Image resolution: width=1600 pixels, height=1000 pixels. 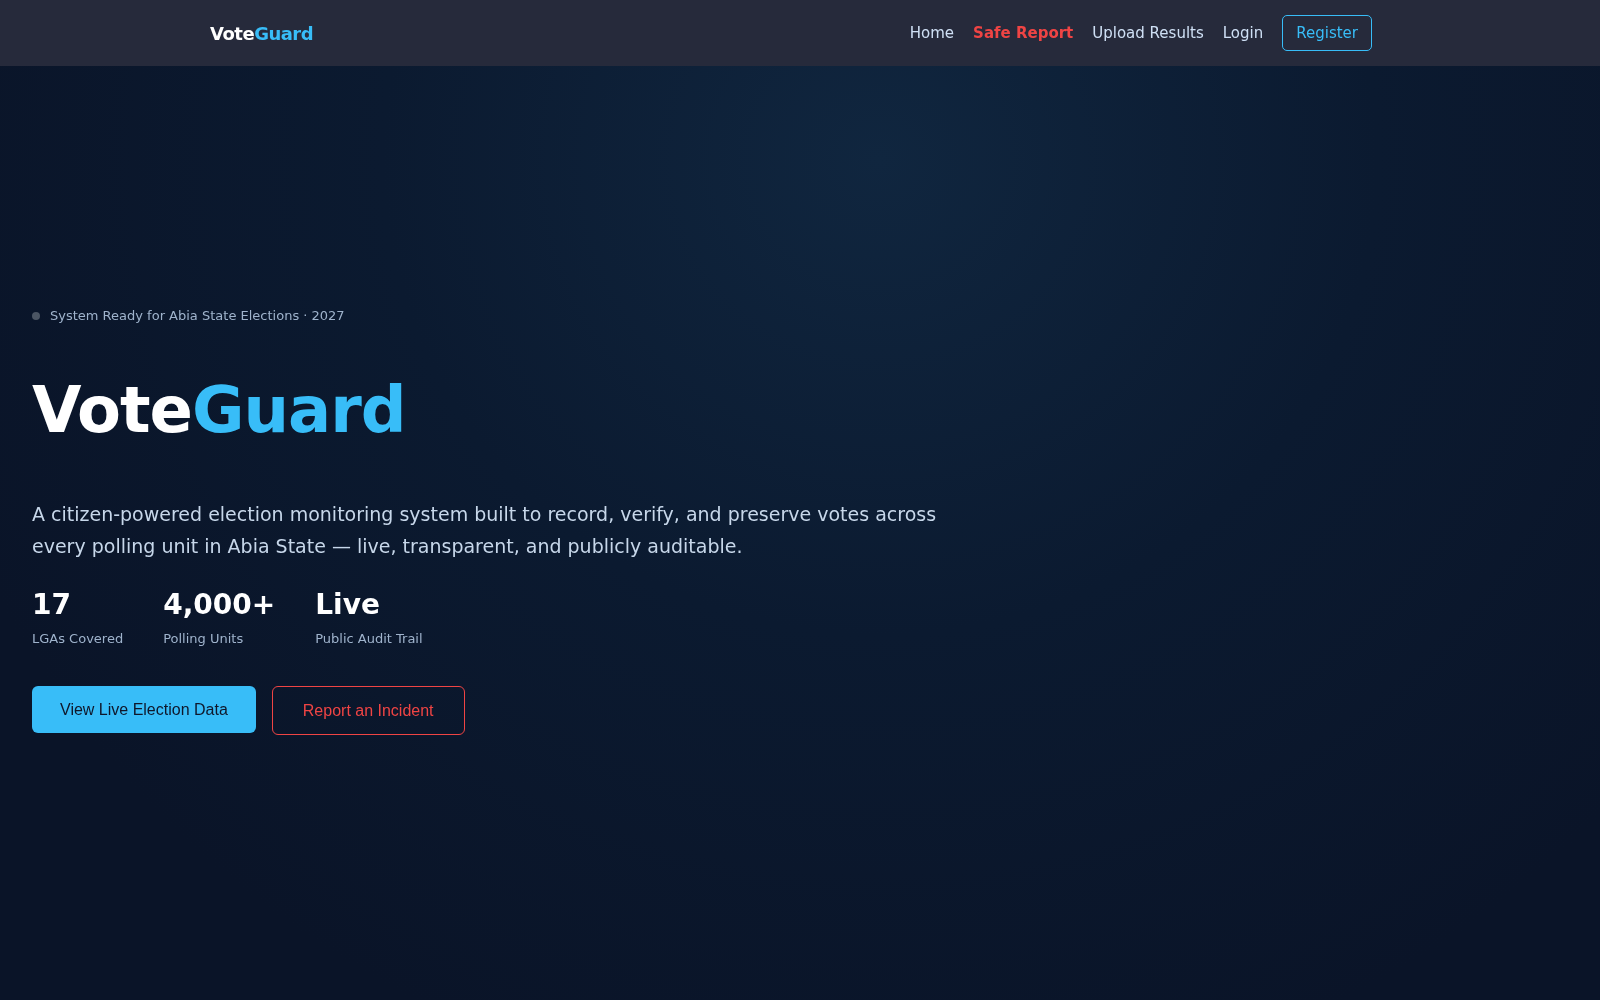 What do you see at coordinates (1243, 33) in the screenshot?
I see `nav-link: Login` at bounding box center [1243, 33].